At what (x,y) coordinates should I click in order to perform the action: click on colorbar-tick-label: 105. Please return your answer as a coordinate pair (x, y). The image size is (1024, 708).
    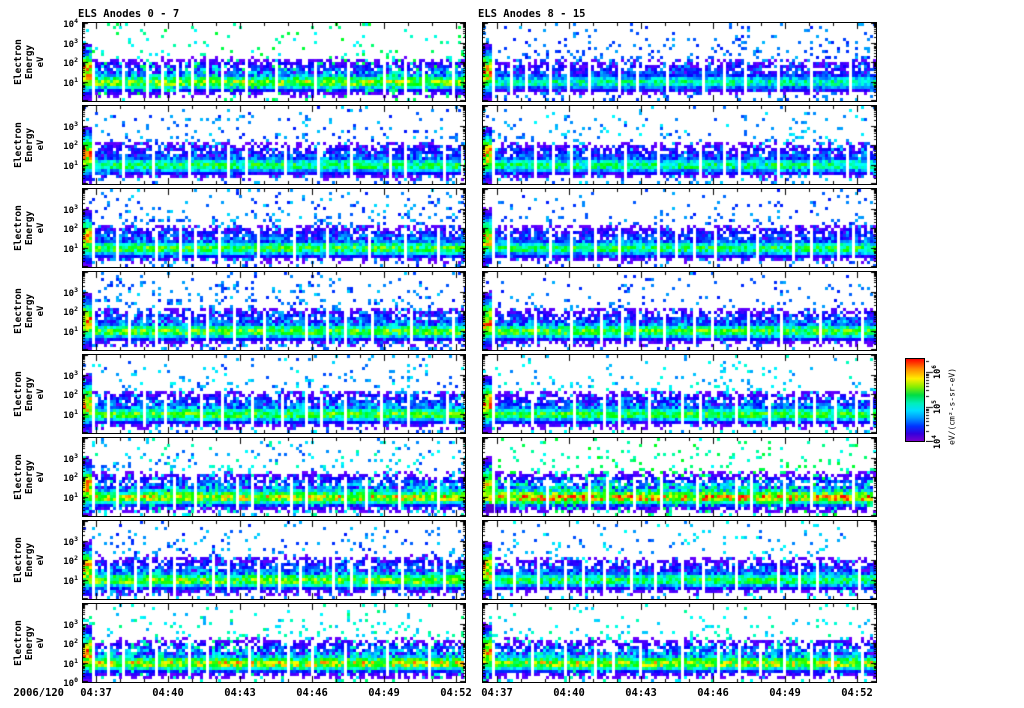
    Looking at the image, I should click on (937, 407).